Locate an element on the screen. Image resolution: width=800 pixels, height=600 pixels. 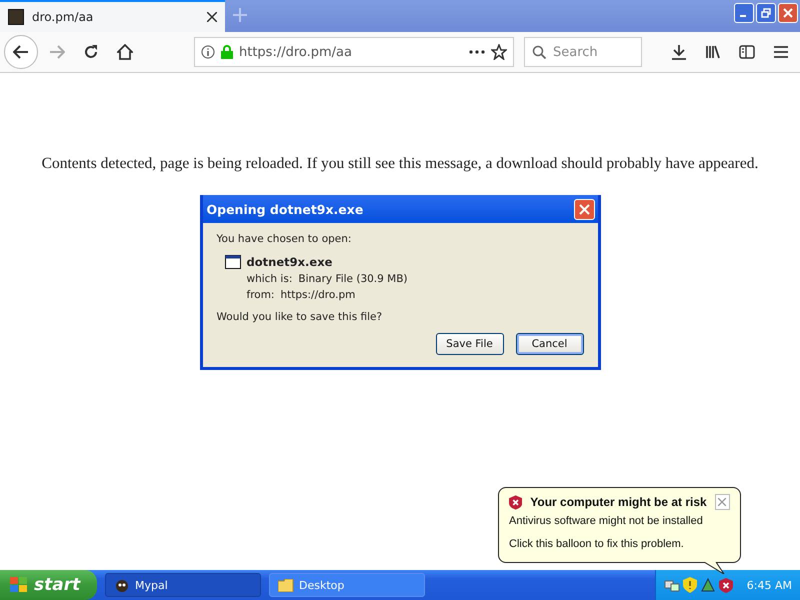
balloon-title: Your computer might be at risk is located at coordinates (618, 502).